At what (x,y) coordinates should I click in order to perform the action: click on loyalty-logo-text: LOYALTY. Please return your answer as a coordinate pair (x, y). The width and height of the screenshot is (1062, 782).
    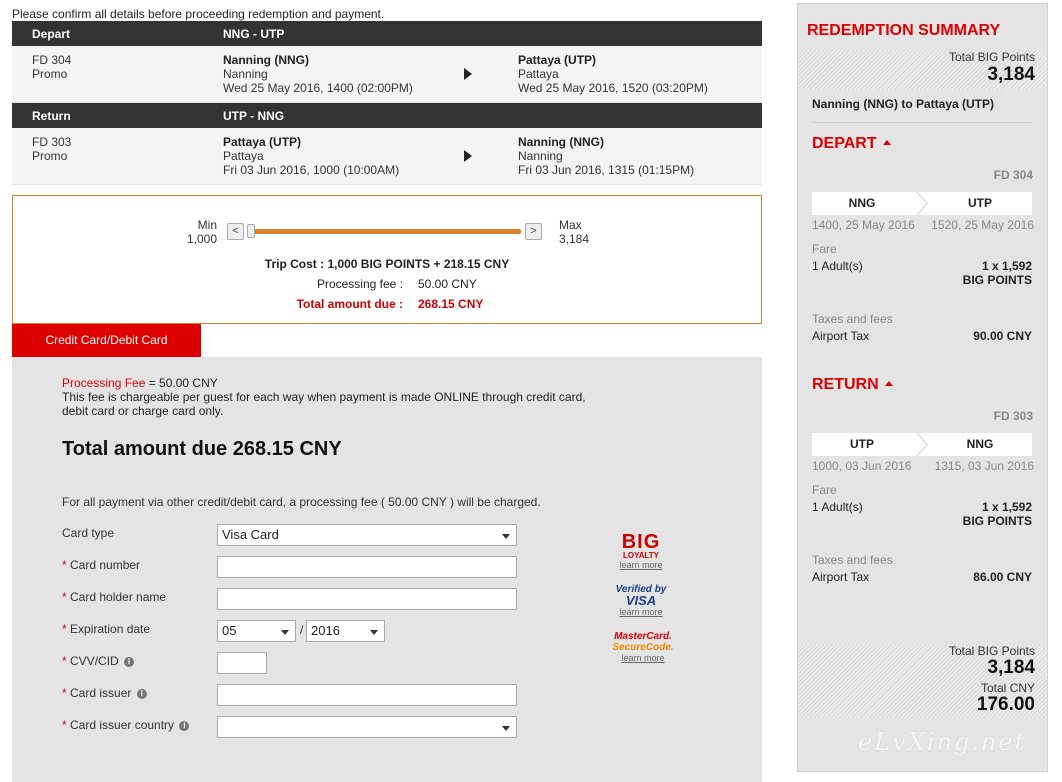
    Looking at the image, I should click on (640, 555).